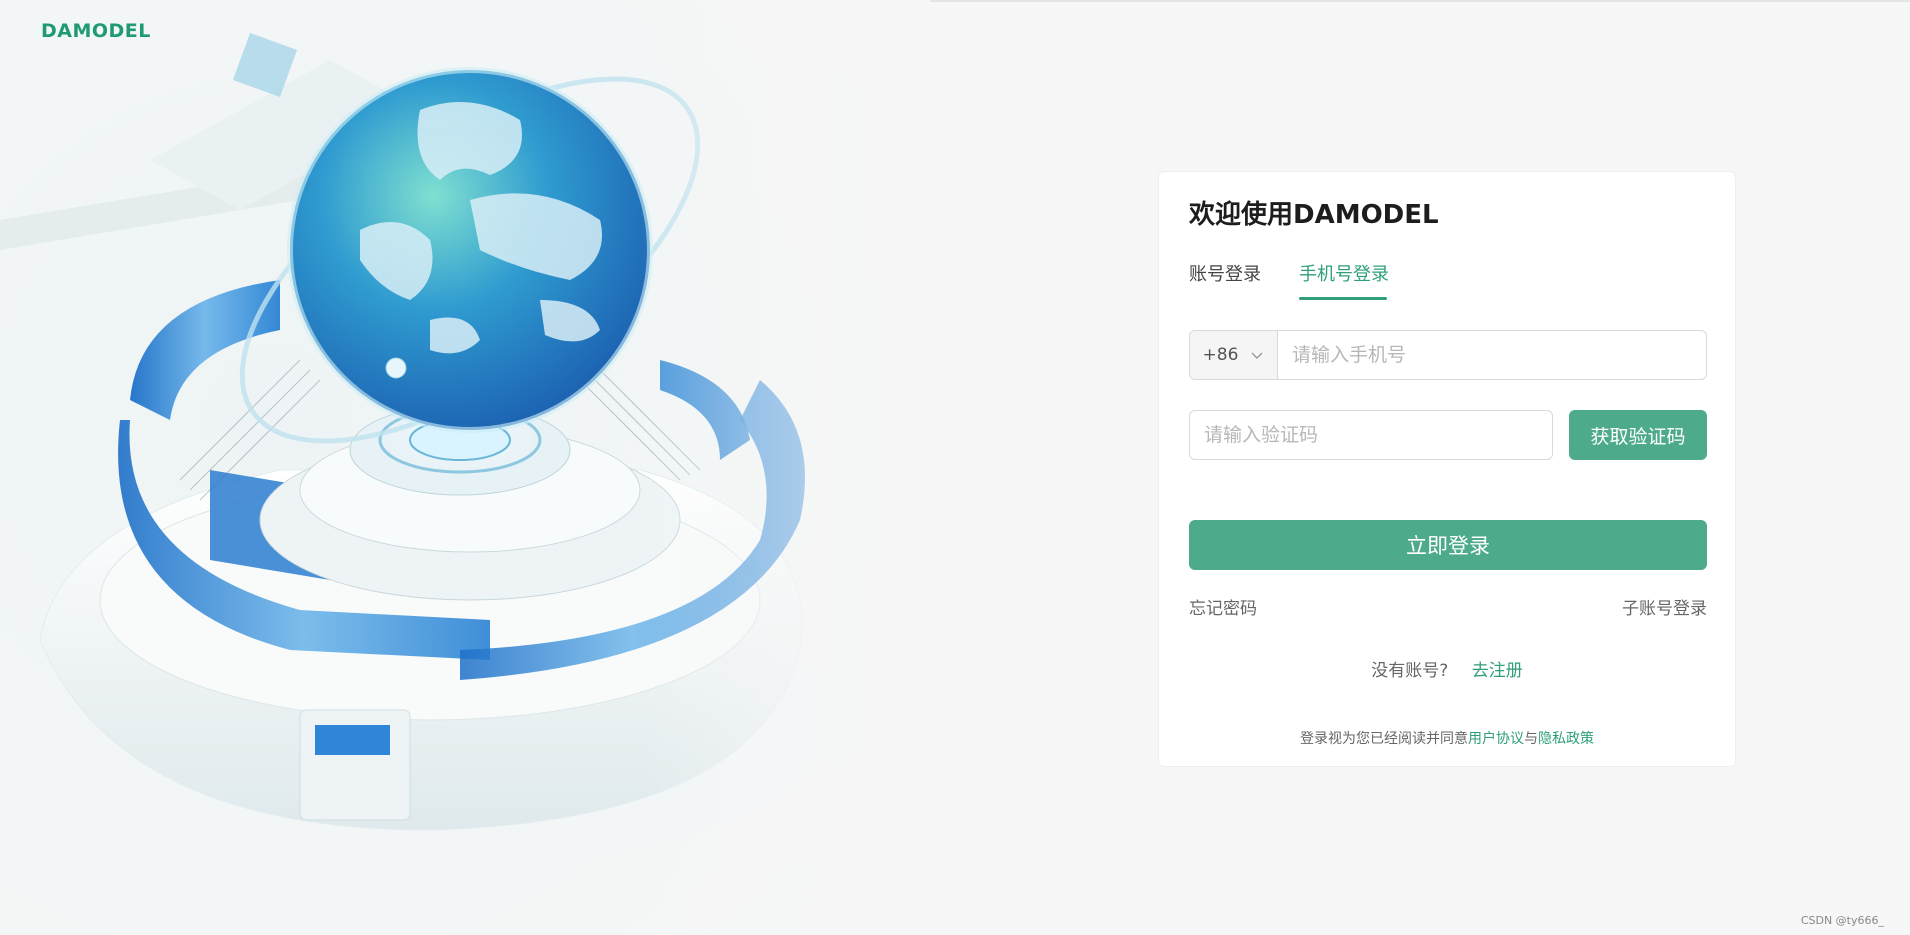 This screenshot has height=935, width=1910. What do you see at coordinates (1638, 435) in the screenshot?
I see `get-code-button: 获取验证码` at bounding box center [1638, 435].